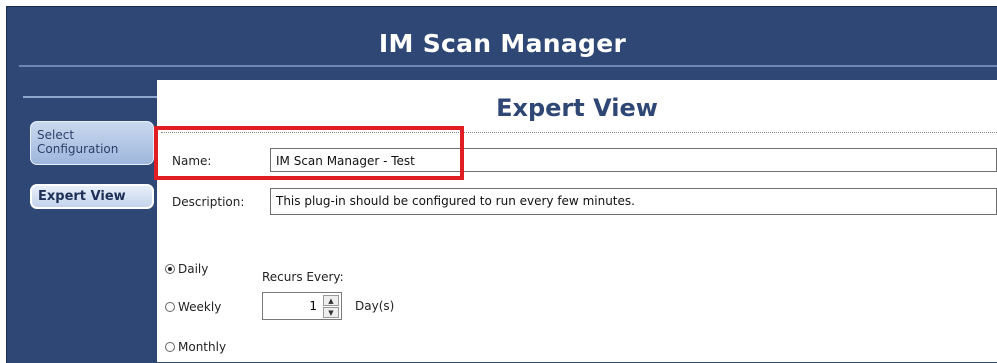 The height and width of the screenshot is (363, 997). Describe the element at coordinates (92, 196) in the screenshot. I see `sidebar-item-expert-view: Expert View` at that location.